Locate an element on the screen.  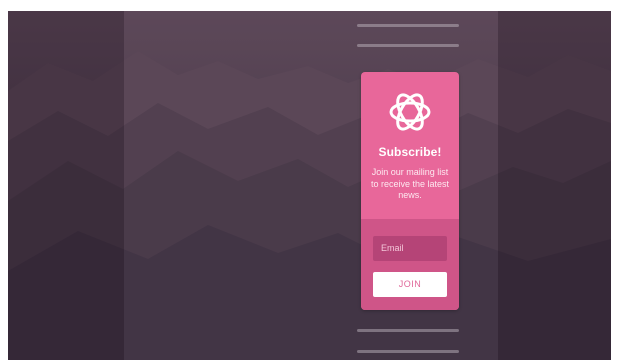
bottom-placeholder-lines is located at coordinates (408, 341).